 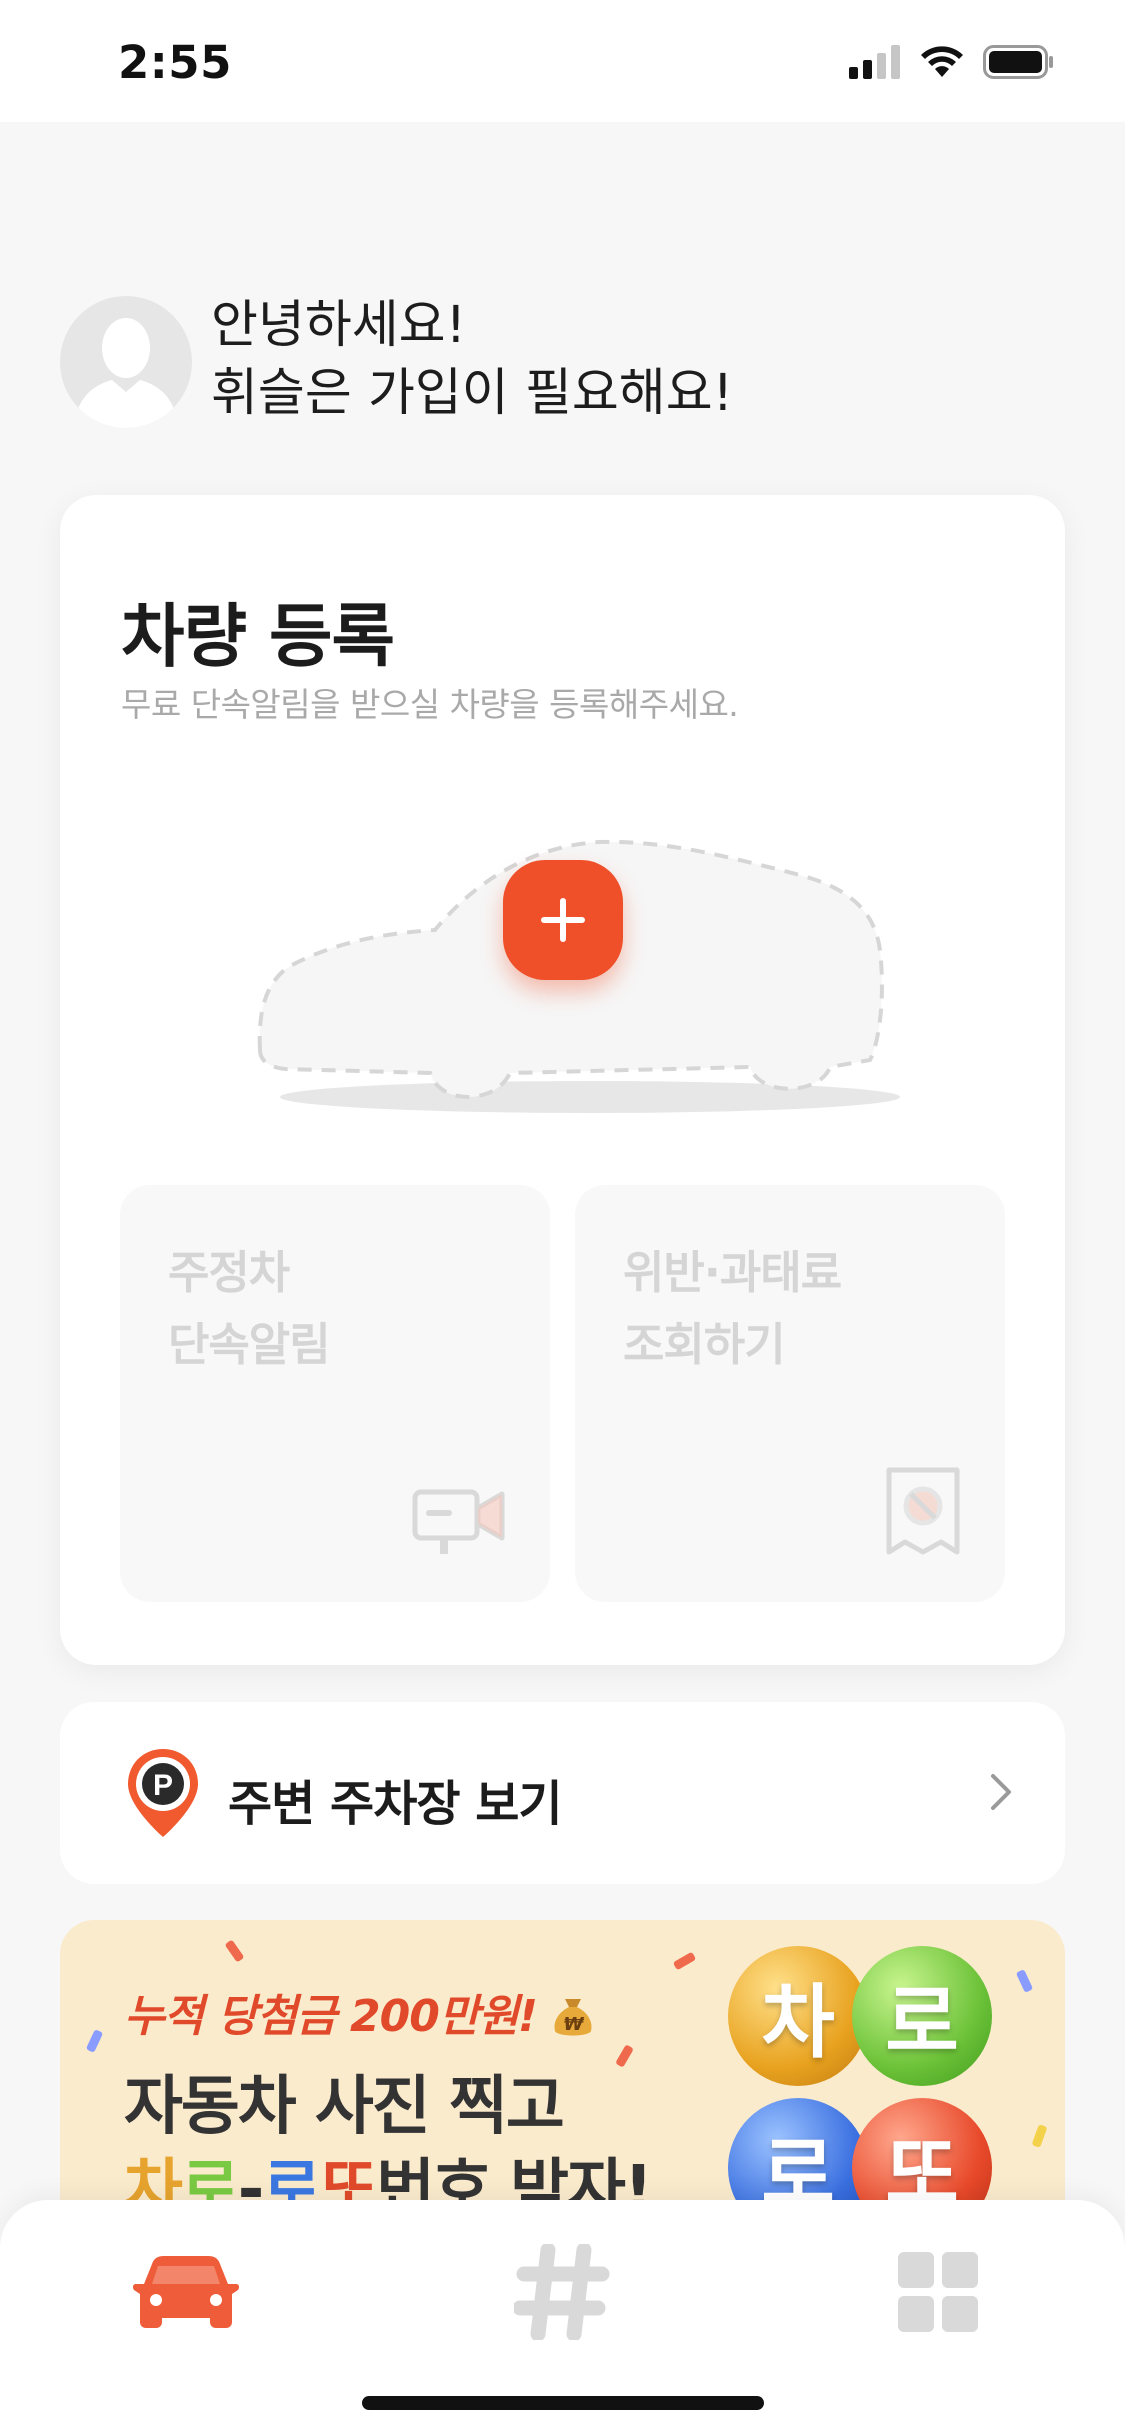 I want to click on tab-grid, so click(x=938, y=2292).